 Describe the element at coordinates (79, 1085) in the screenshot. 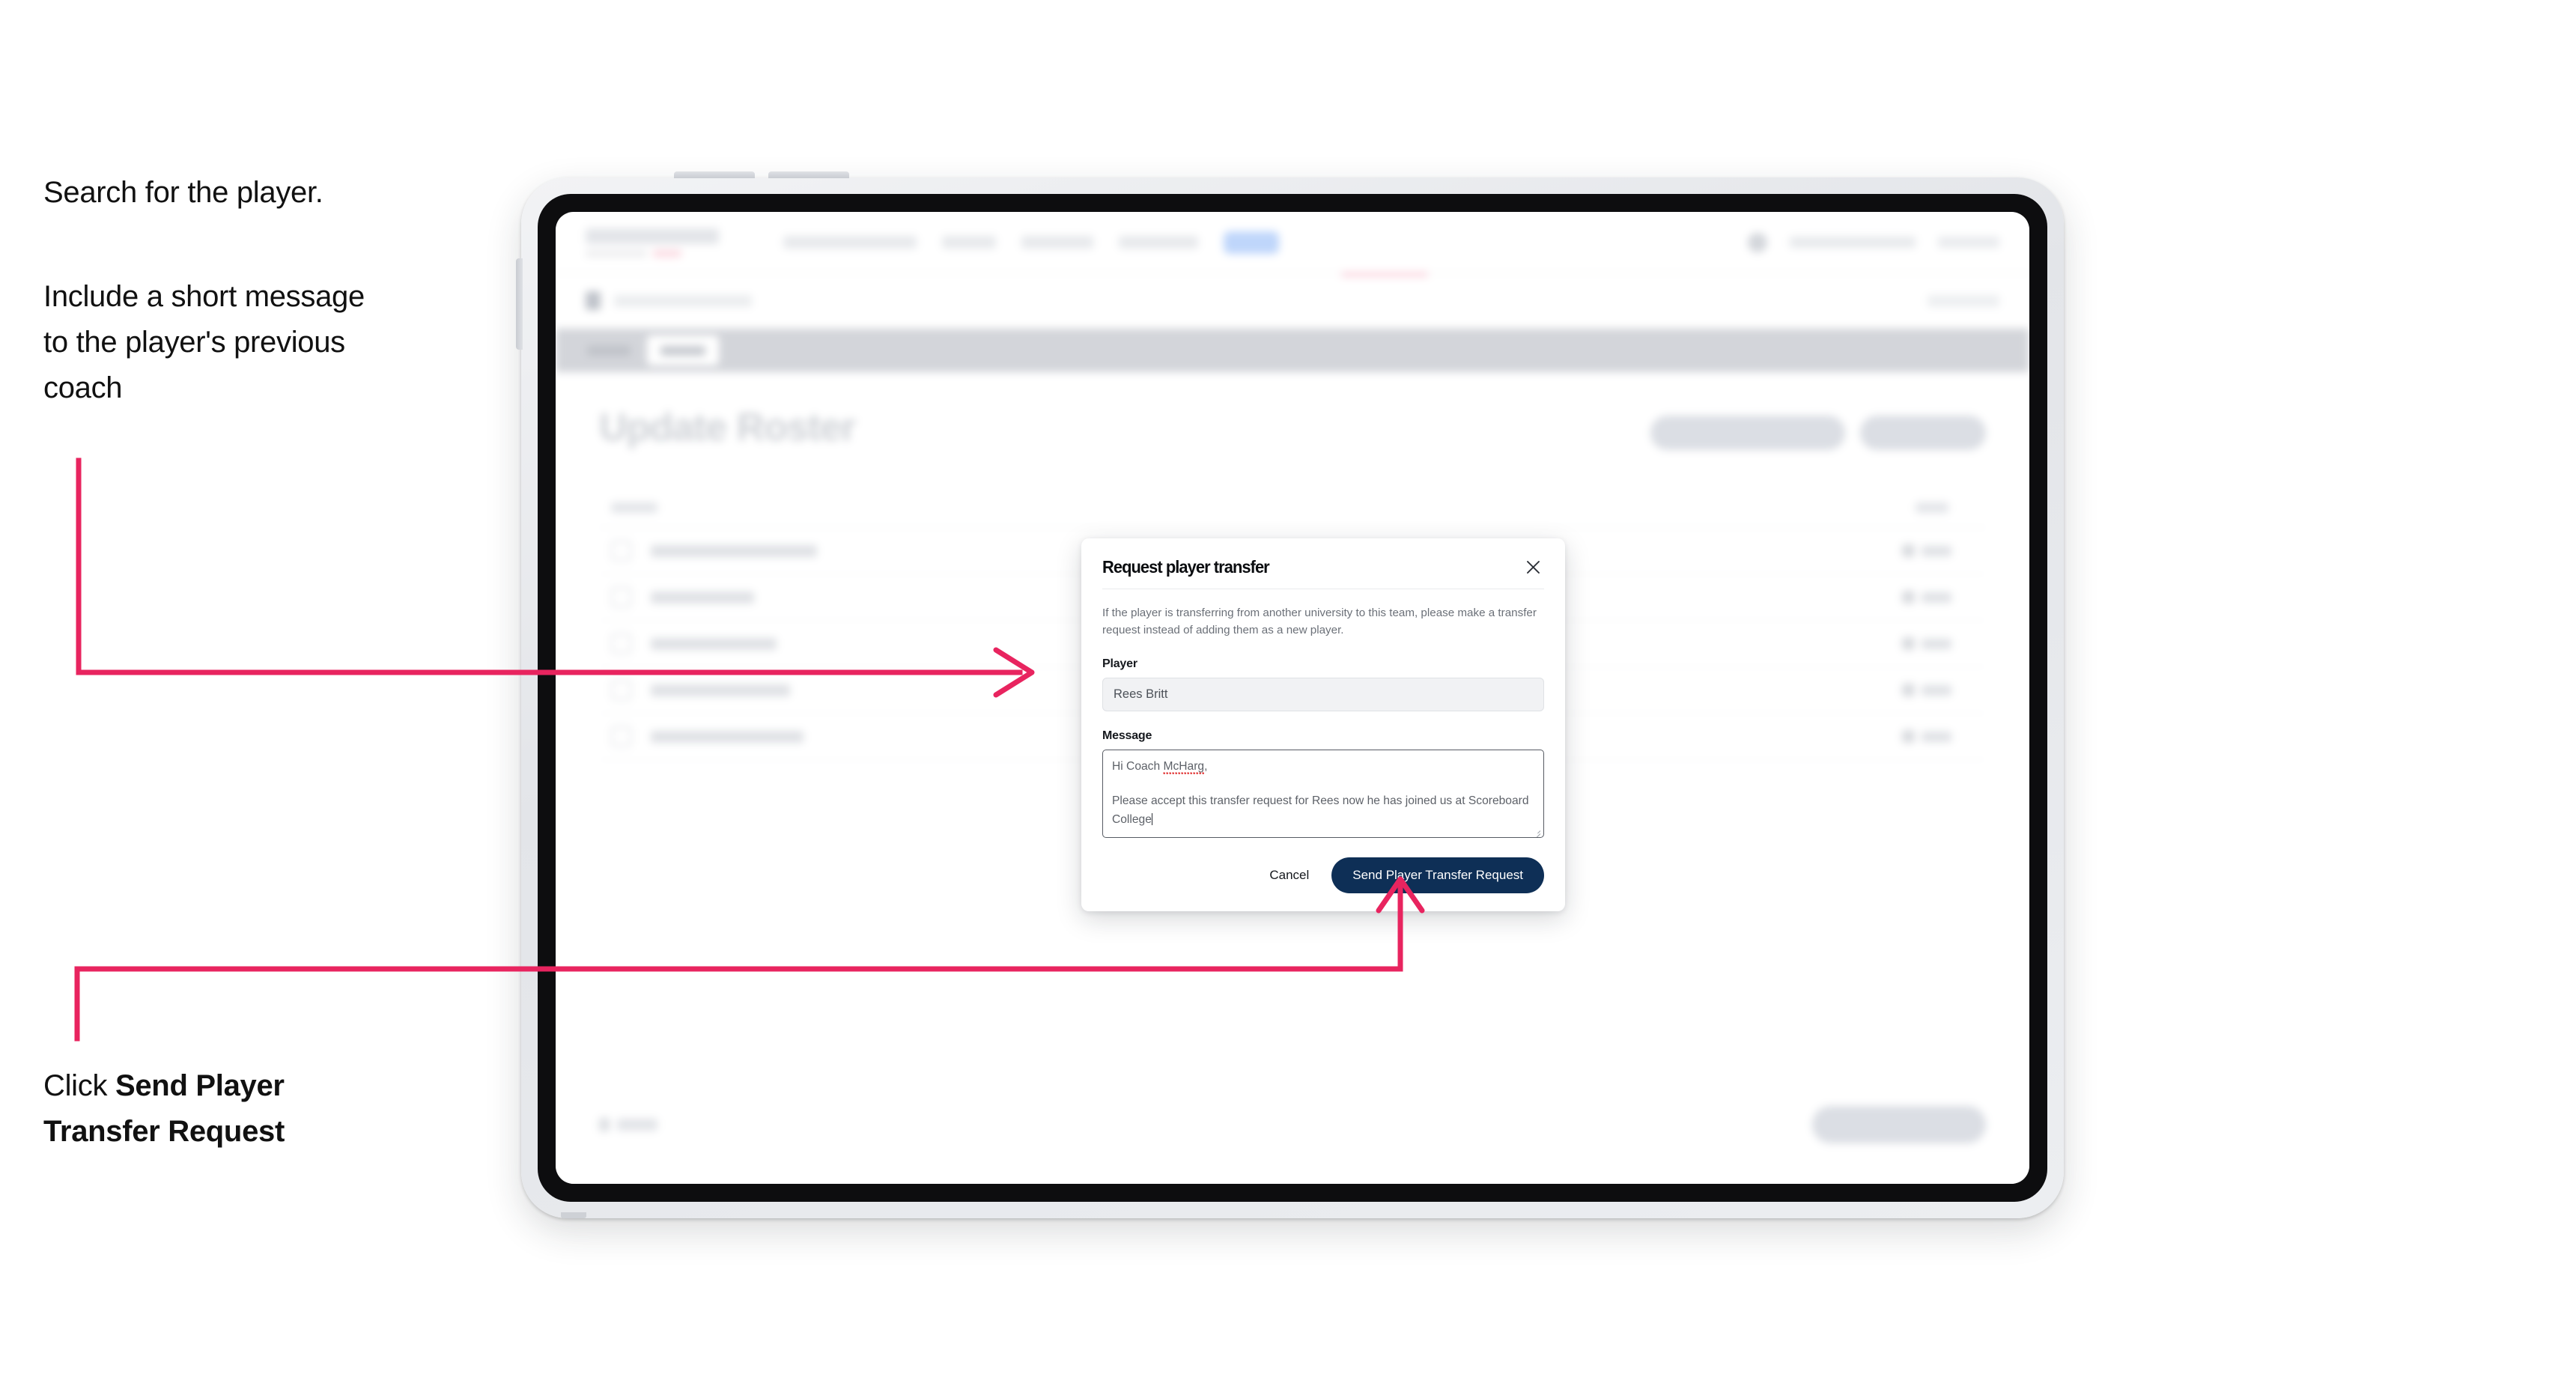

I see `annotation-step-3-prefix: Click` at that location.